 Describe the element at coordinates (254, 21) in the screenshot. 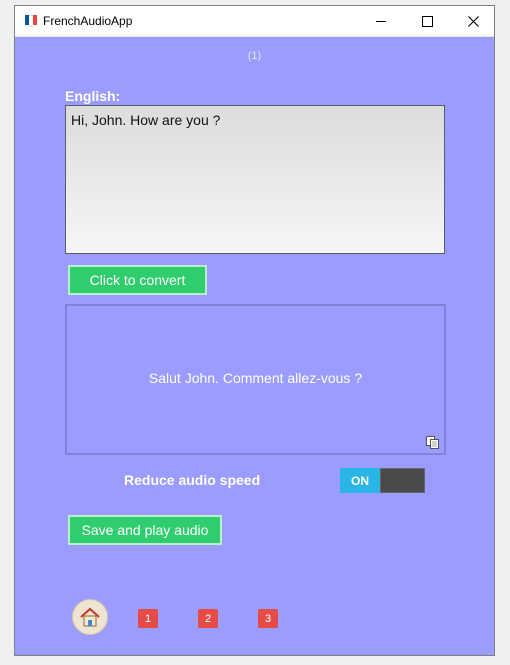

I see `title-bar: FrenchAudioApp` at that location.